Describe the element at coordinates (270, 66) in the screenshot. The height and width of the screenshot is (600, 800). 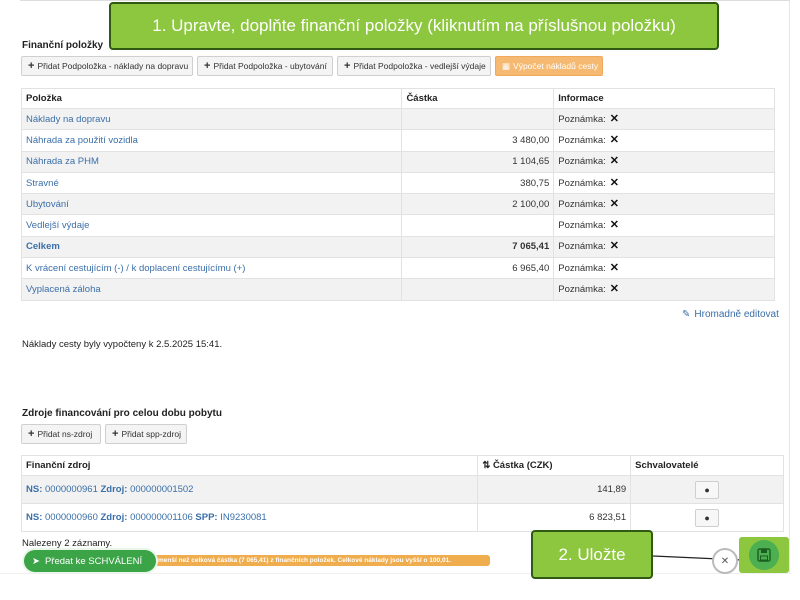
I see `button-label: Přidat Podpoložka - ubytování` at that location.